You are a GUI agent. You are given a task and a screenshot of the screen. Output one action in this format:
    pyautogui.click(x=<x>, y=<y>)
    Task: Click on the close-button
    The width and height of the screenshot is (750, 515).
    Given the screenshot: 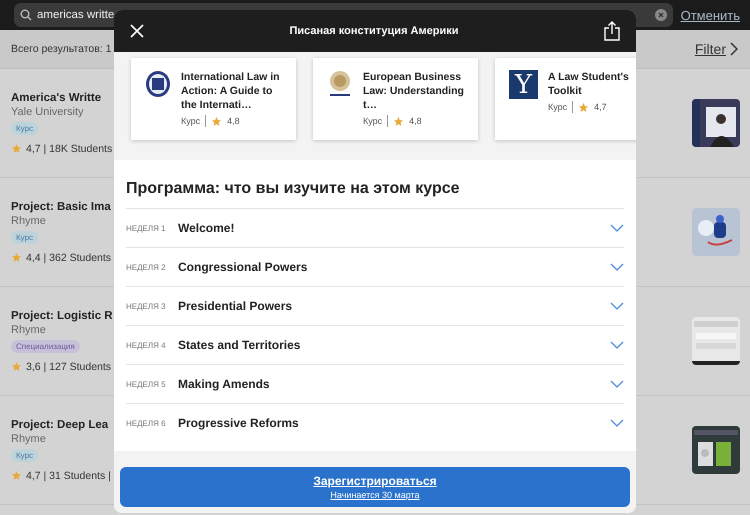 What is the action you would take?
    pyautogui.click(x=137, y=31)
    